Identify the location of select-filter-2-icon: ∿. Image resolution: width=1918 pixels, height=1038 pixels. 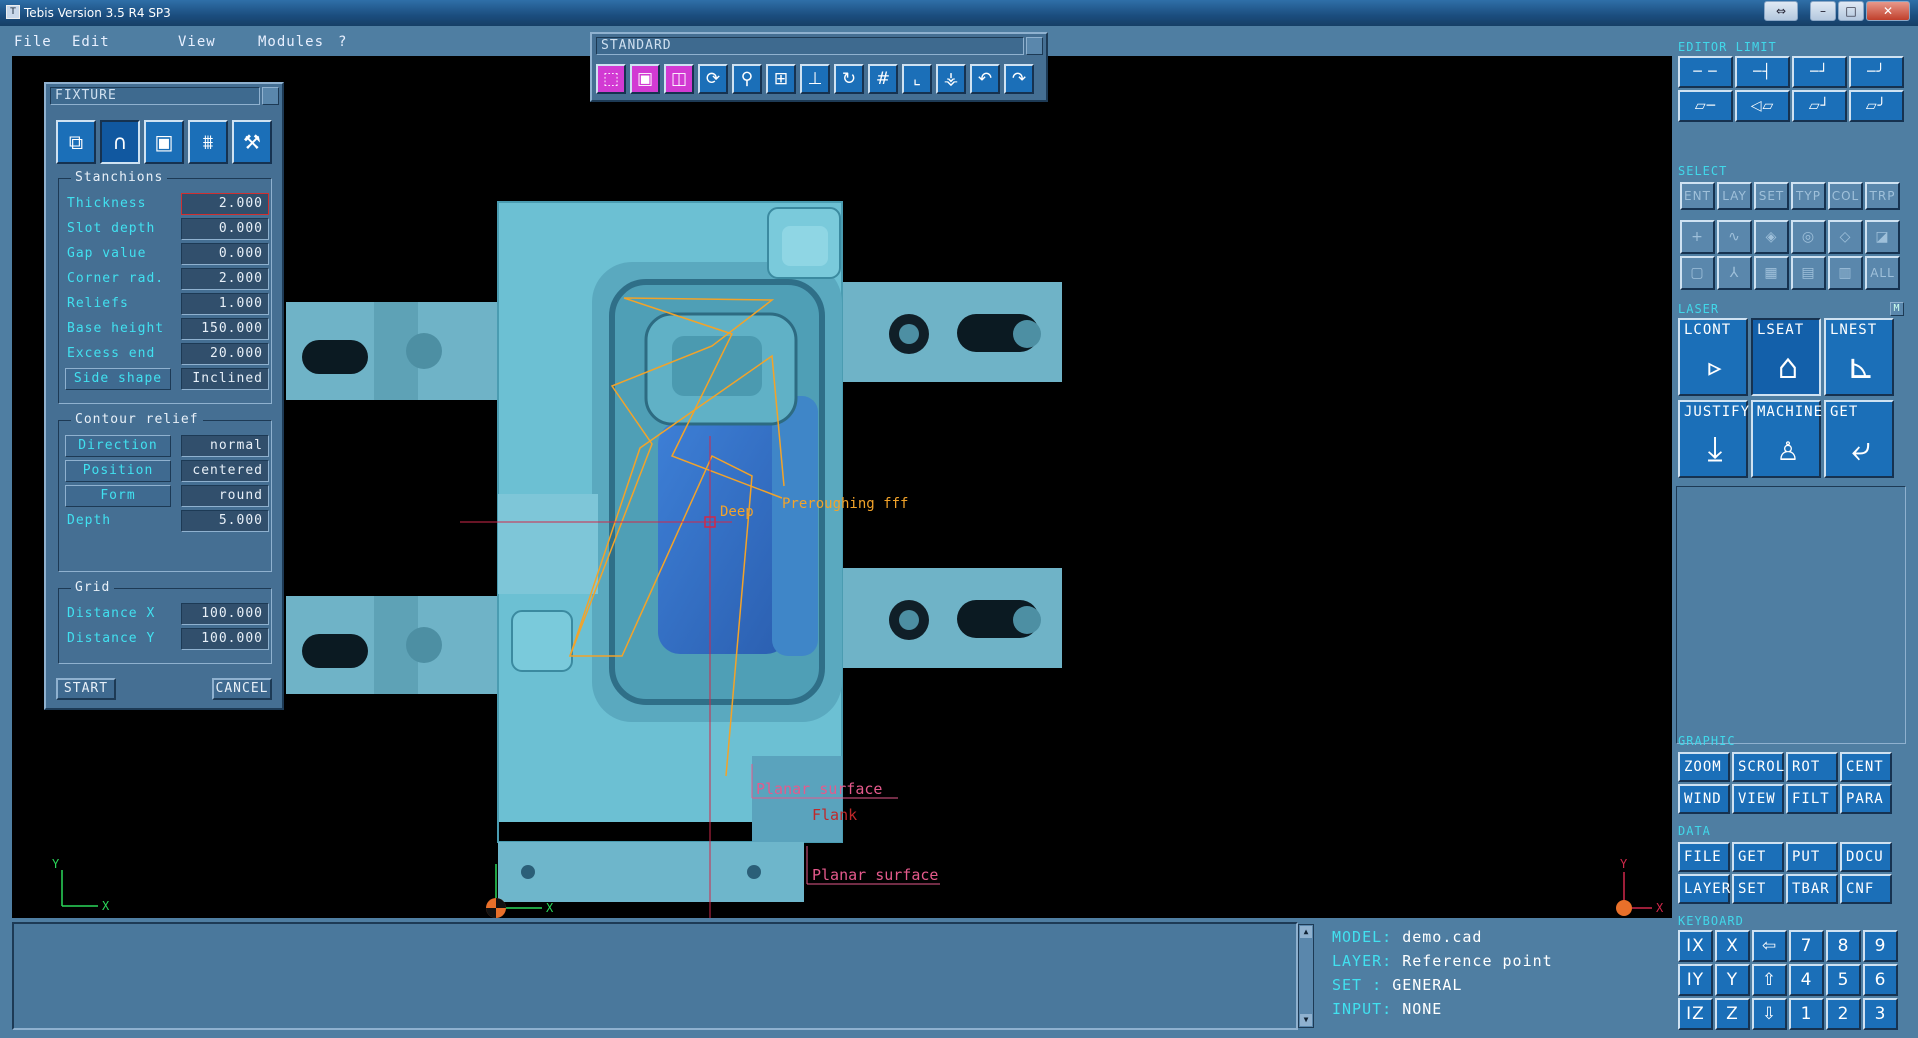
(1734, 237).